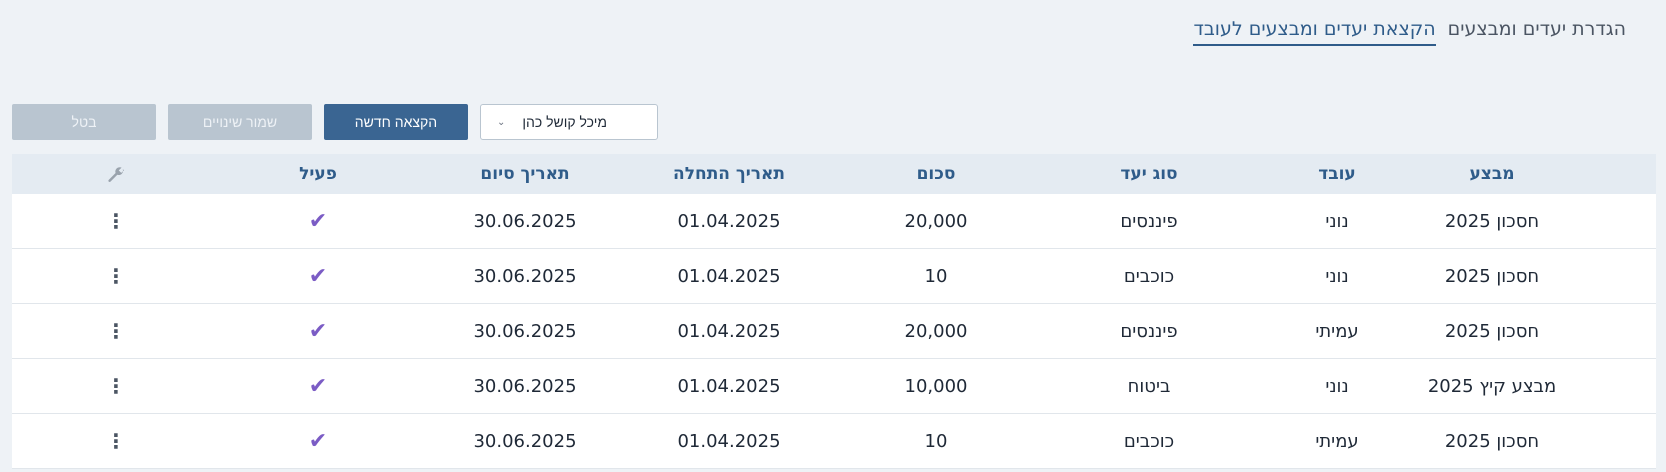  Describe the element at coordinates (1537, 32) in the screenshot. I see `tab-define-goals: הגדרת יעדים ומבצעים` at that location.